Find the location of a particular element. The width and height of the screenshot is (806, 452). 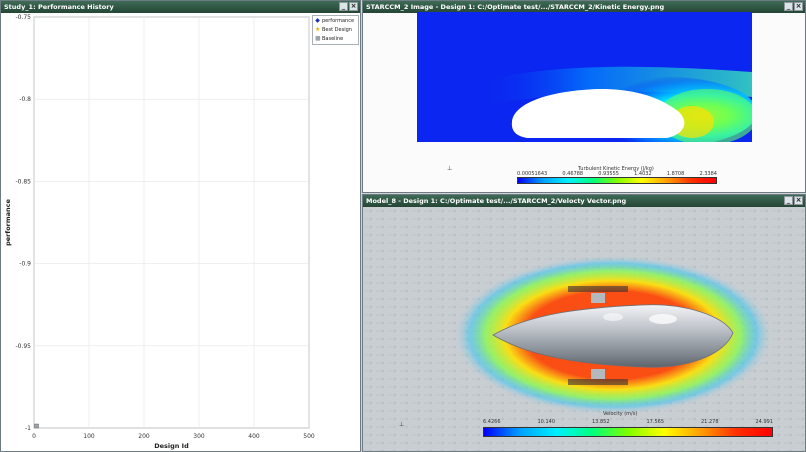

legend-label: Best Design is located at coordinates (337, 29).